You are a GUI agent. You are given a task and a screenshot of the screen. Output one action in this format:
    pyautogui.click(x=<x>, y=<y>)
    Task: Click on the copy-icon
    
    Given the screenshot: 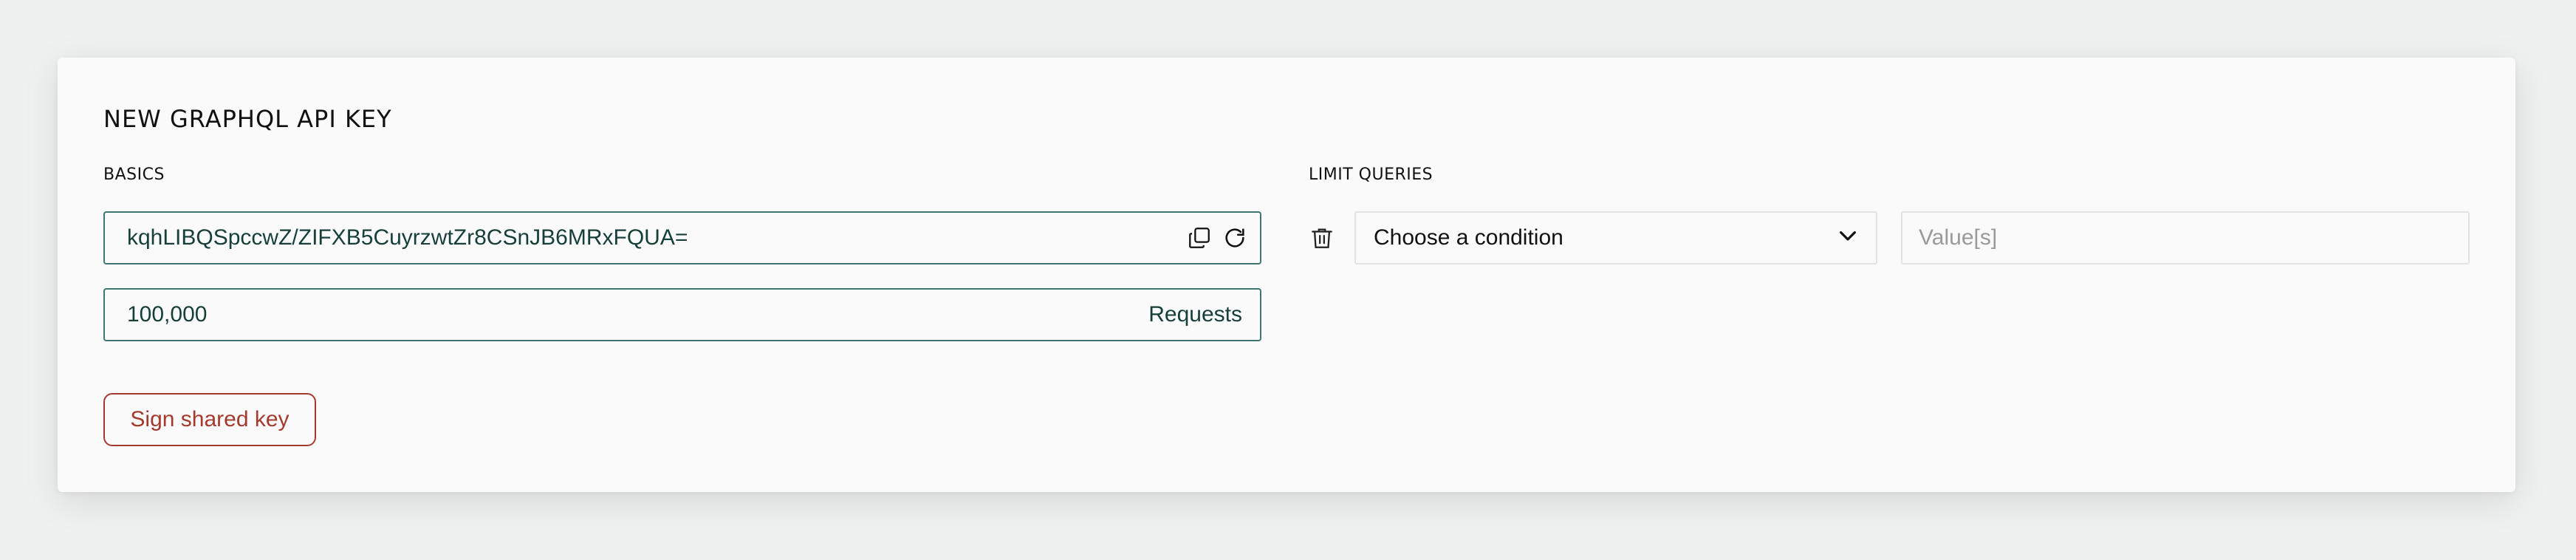 What is the action you would take?
    pyautogui.click(x=1199, y=238)
    